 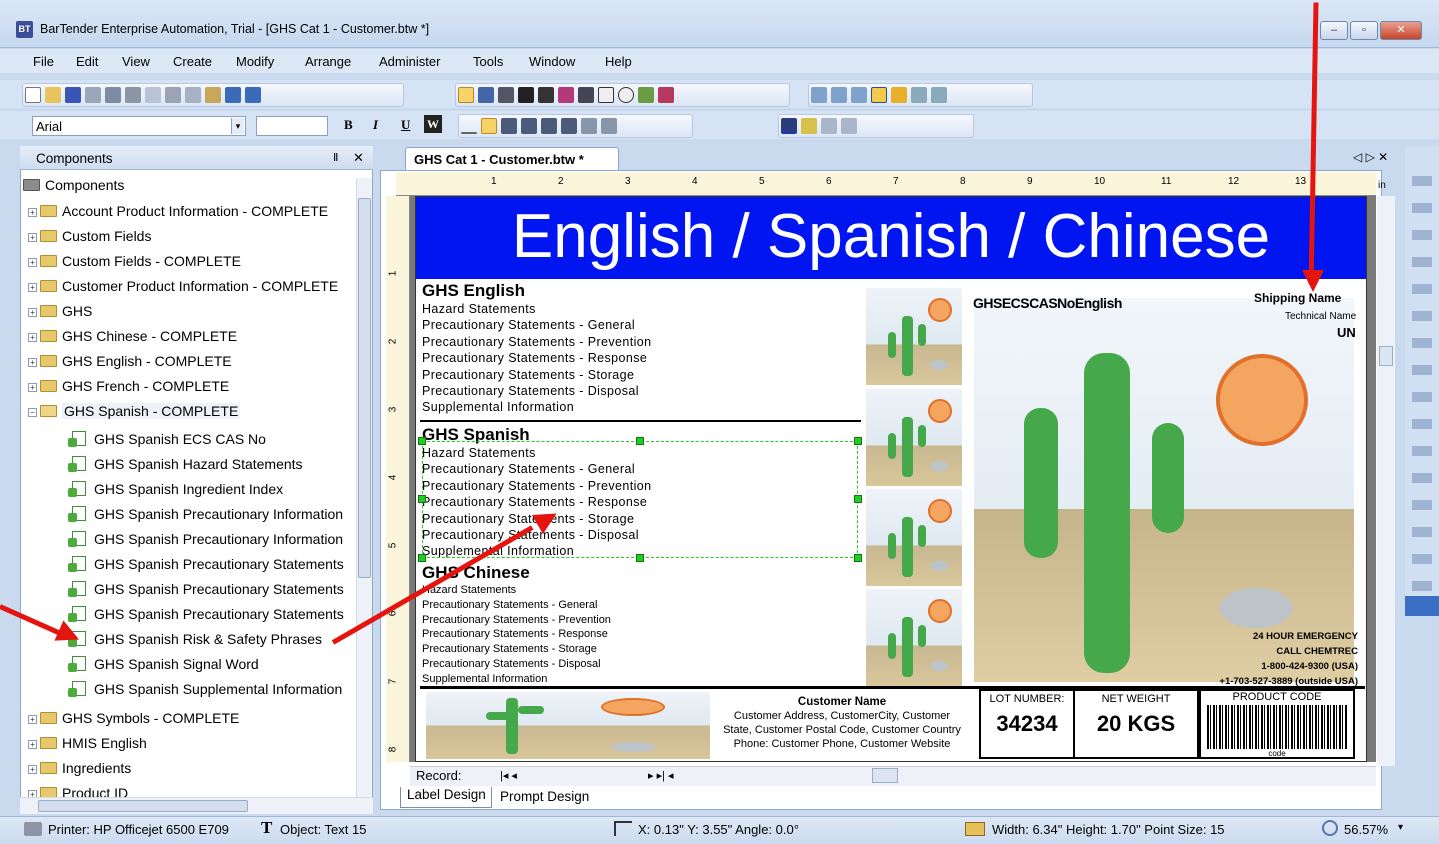 I want to click on subscript-icon, so click(x=609, y=126).